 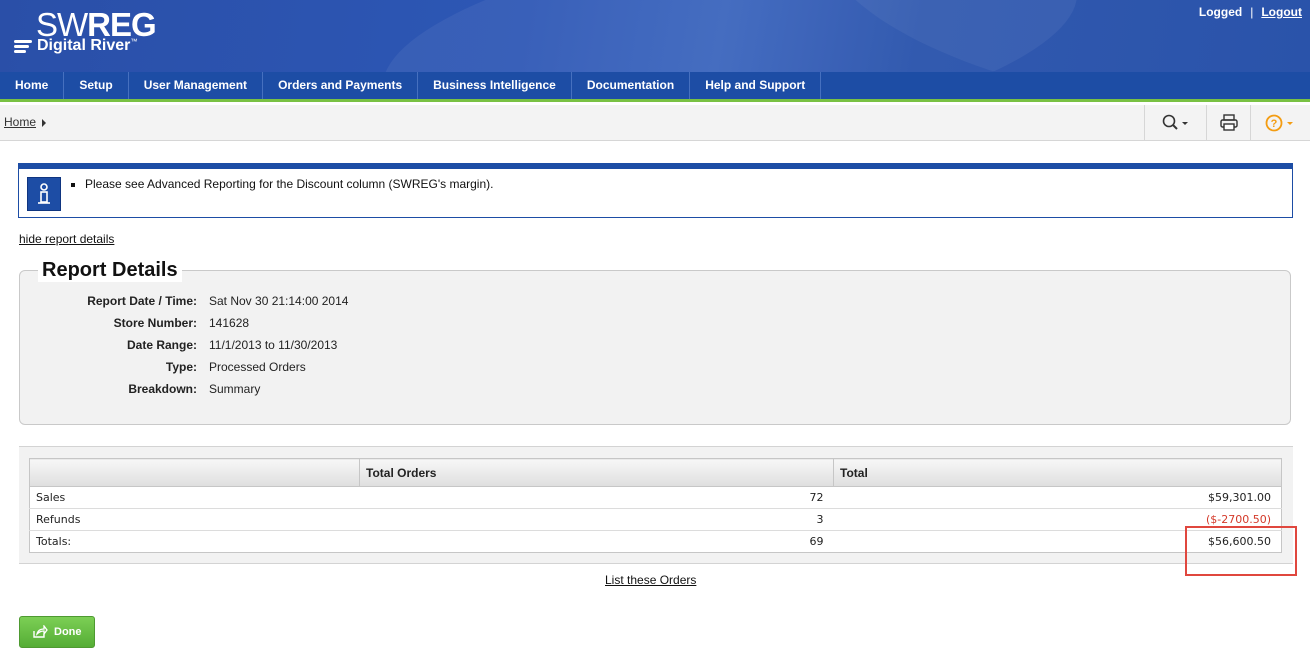 I want to click on detail-value: Processed Orders, so click(x=257, y=367).